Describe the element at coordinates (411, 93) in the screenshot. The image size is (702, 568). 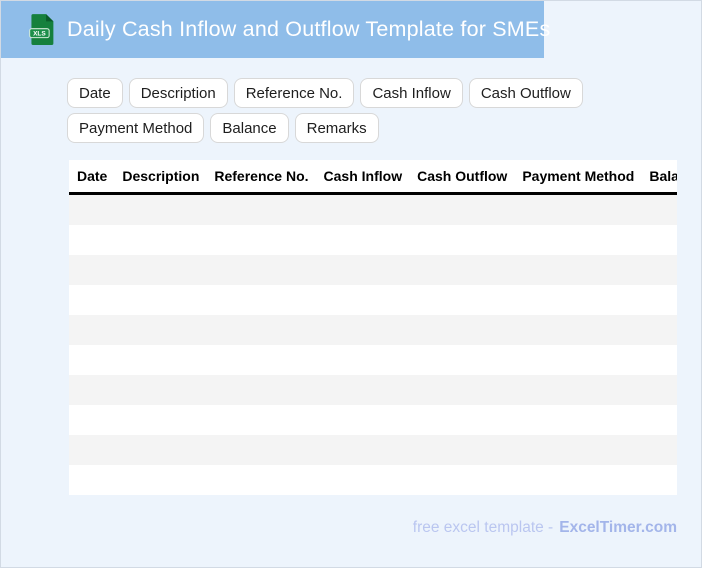
I see `chip-cash-inflow: Cash Inflow` at that location.